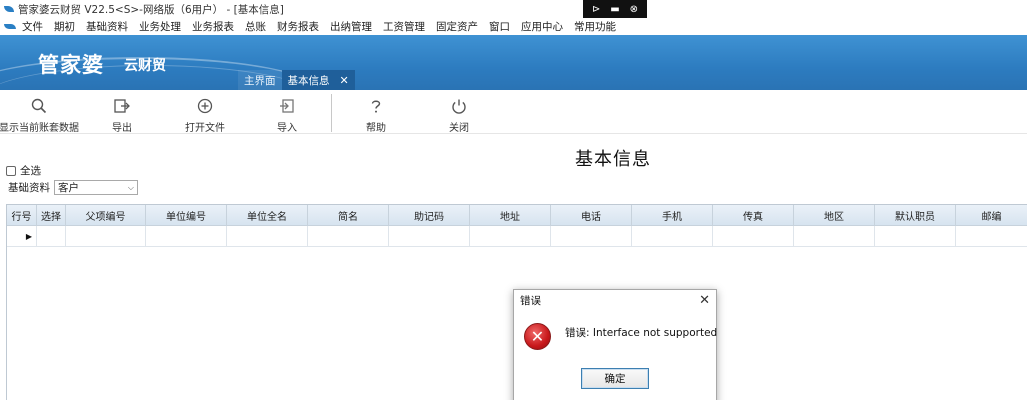  What do you see at coordinates (122, 106) in the screenshot?
I see `export-icon` at bounding box center [122, 106].